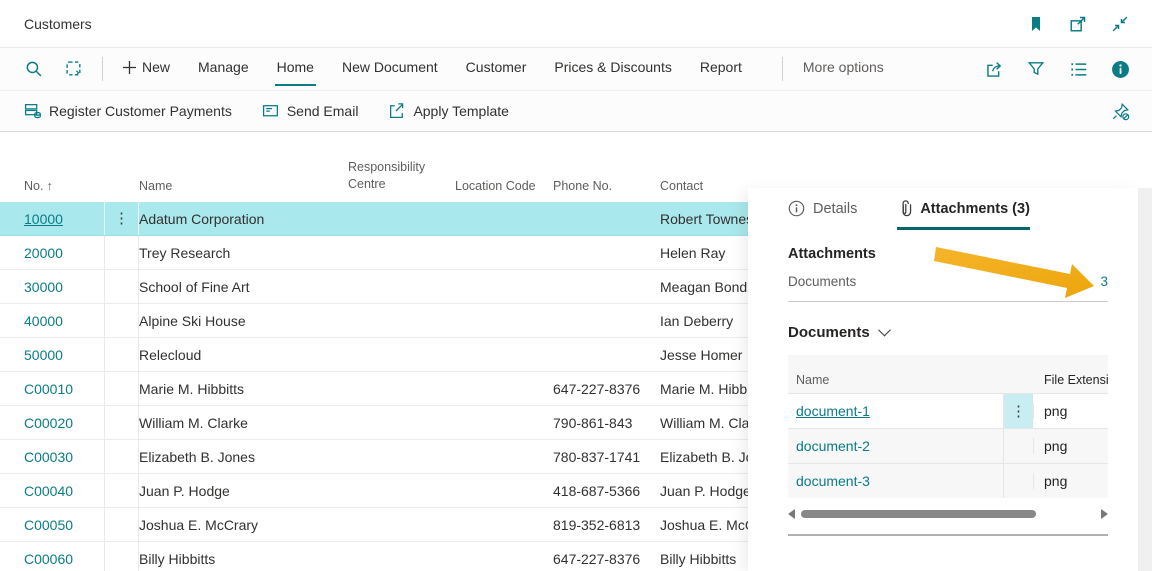  I want to click on analysis-mode-icon, so click(74, 69).